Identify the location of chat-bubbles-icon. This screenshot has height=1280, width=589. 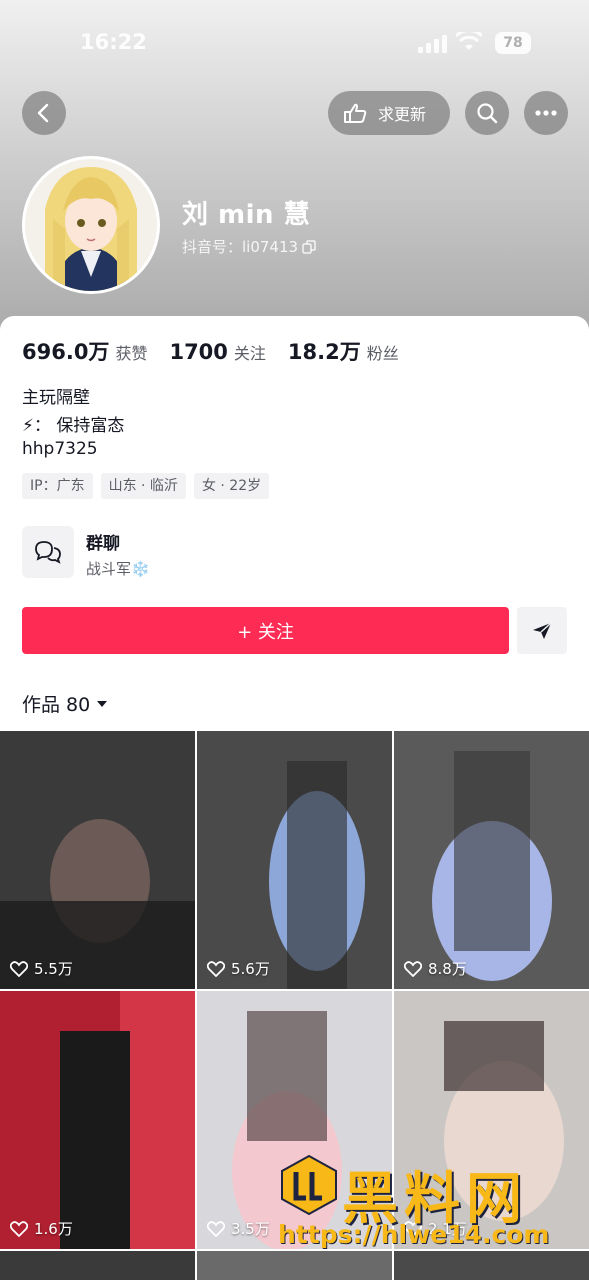
(48, 552).